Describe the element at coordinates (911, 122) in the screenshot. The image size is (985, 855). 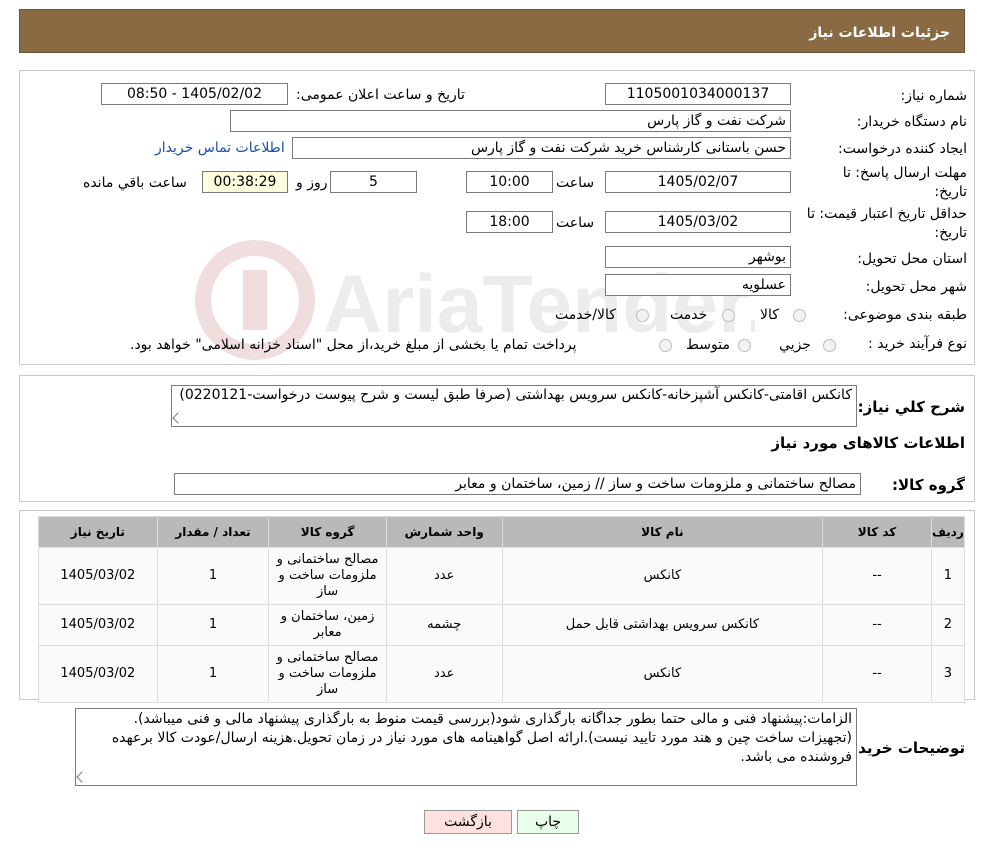
I see `buyer-org-label: نام دستگاه خریدار:` at that location.